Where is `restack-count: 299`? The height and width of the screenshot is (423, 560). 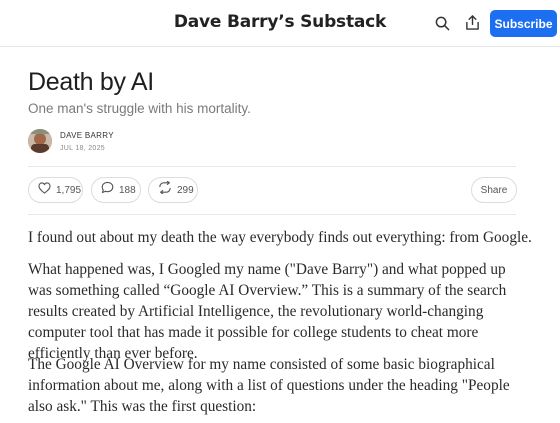
restack-count: 299 is located at coordinates (185, 190).